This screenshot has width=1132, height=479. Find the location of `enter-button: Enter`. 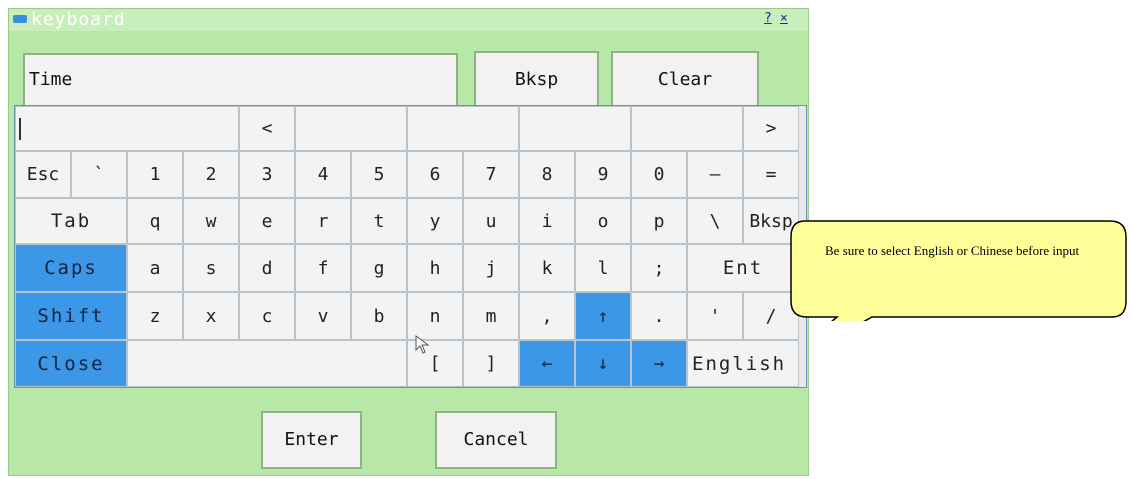

enter-button: Enter is located at coordinates (311, 440).